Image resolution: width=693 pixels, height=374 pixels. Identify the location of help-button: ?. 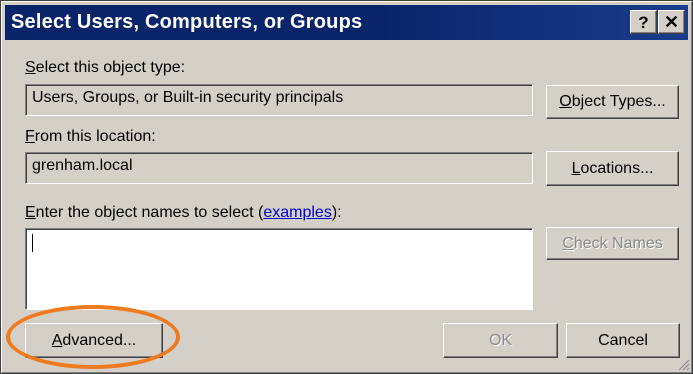
(643, 22).